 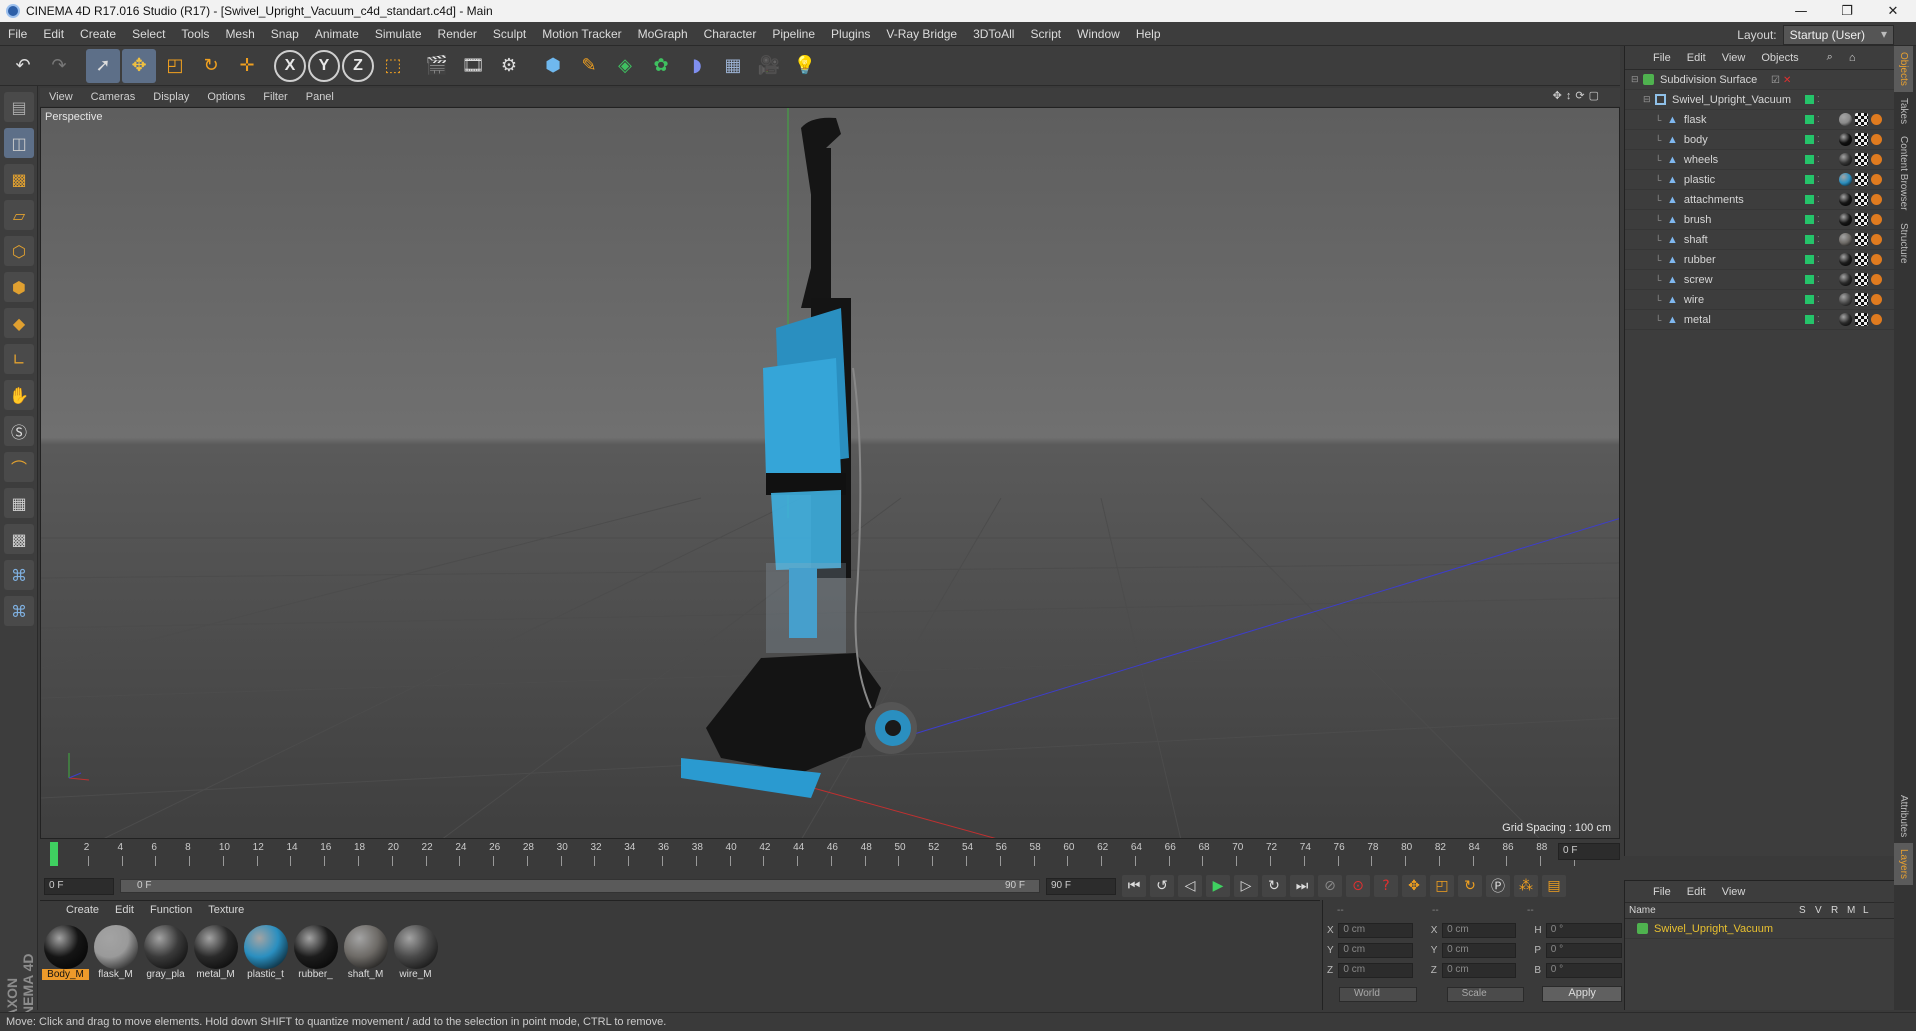 I want to click on size-y-field: 0 cm, so click(x=1479, y=950).